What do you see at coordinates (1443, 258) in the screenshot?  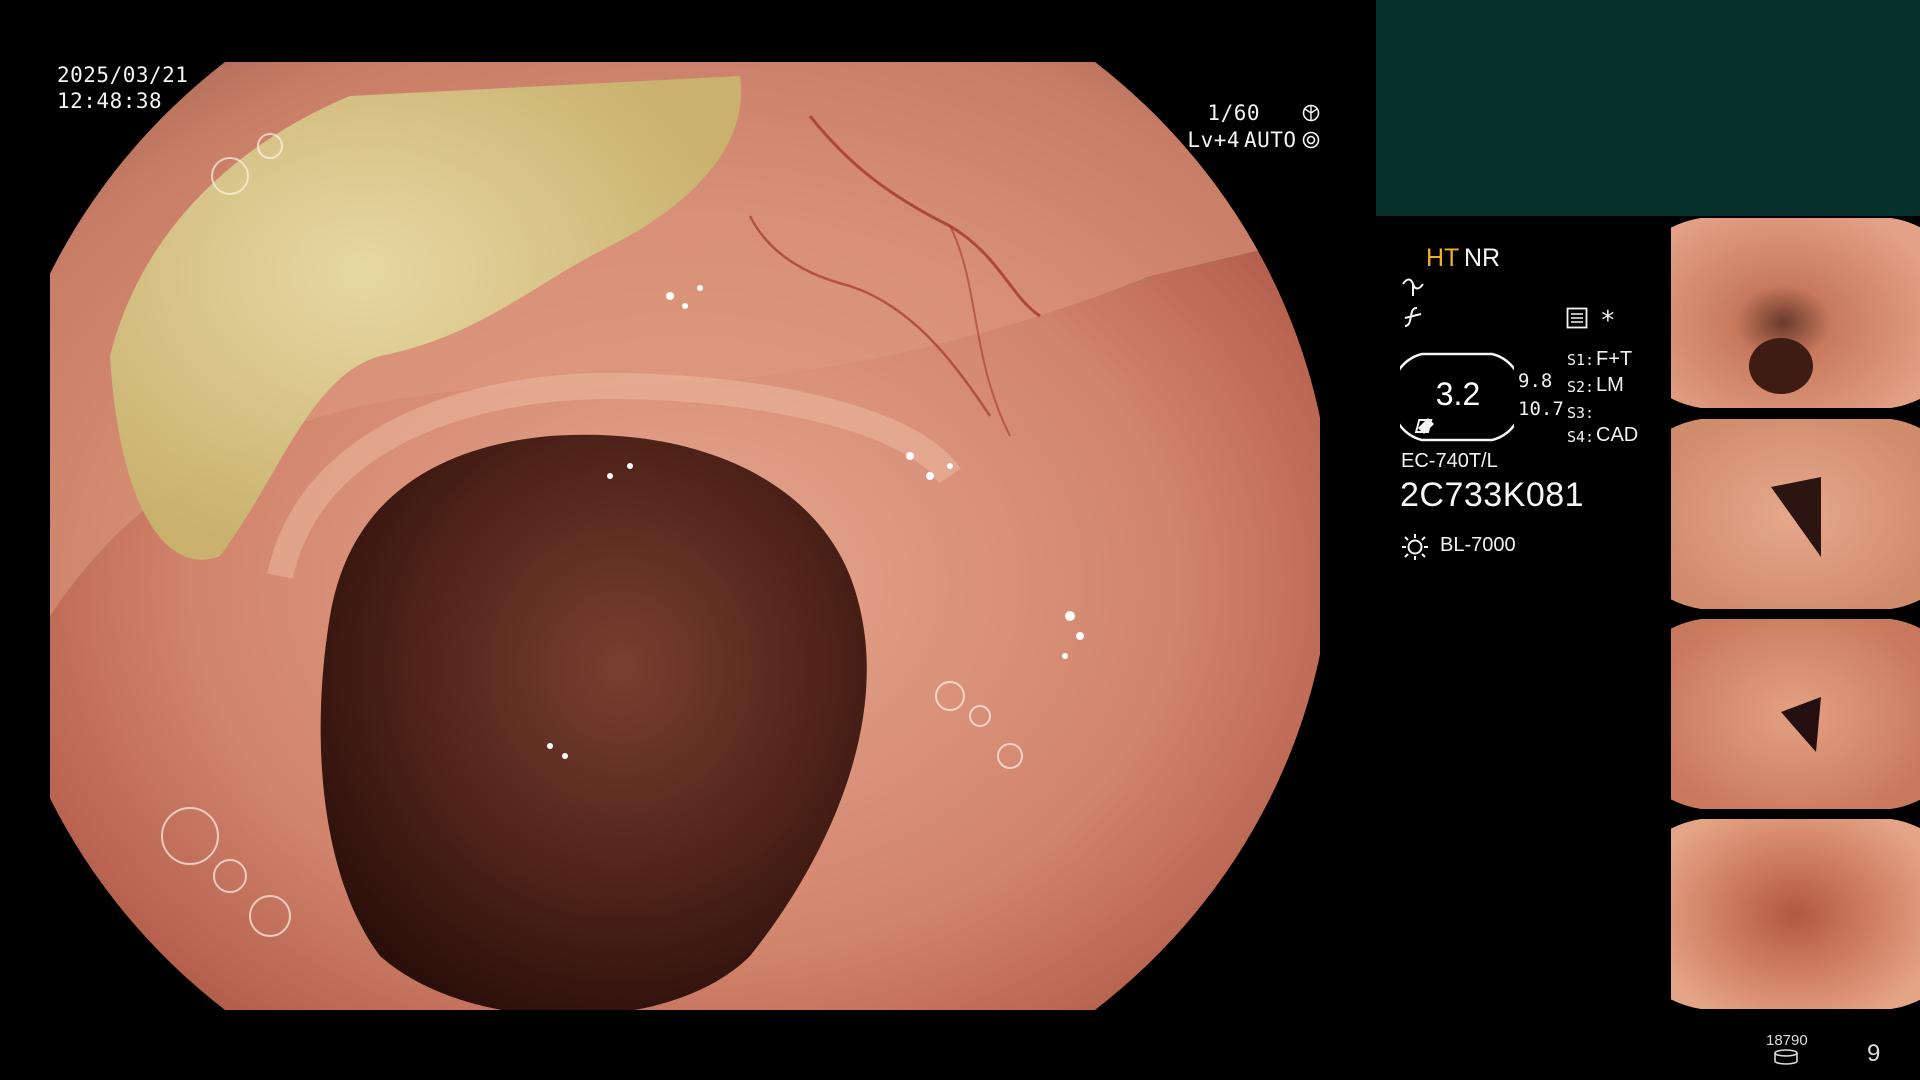 I see `ht-label: HT` at bounding box center [1443, 258].